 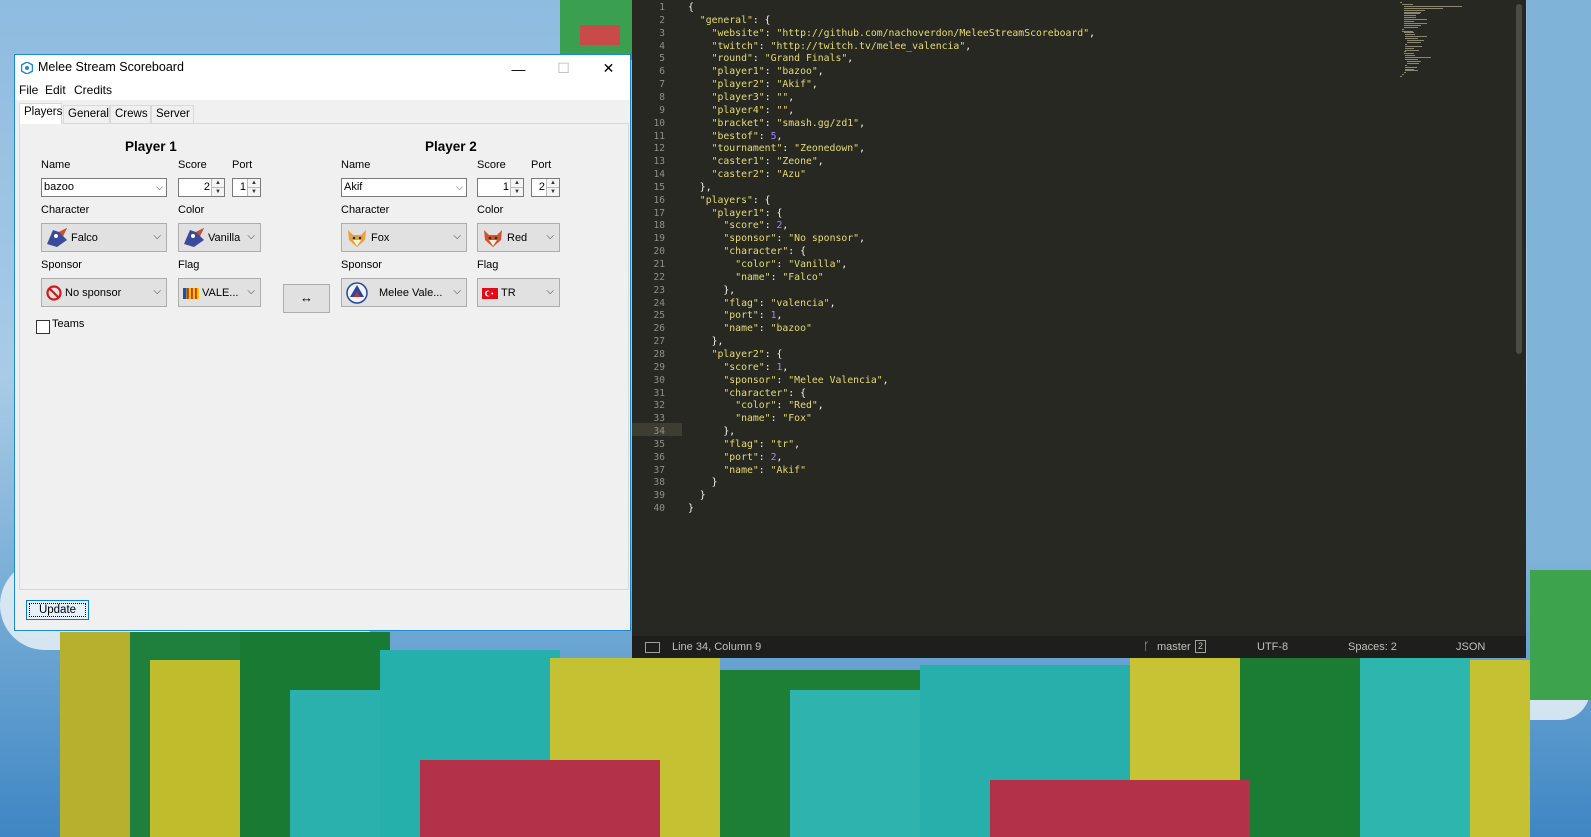 What do you see at coordinates (380, 238) in the screenshot?
I see `player2-character-value: Fox` at bounding box center [380, 238].